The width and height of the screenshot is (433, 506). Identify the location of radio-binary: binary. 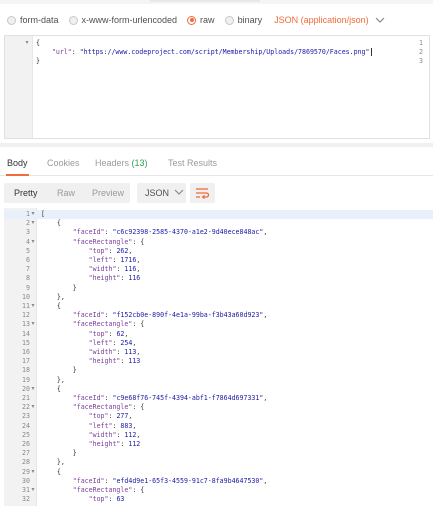
(243, 20).